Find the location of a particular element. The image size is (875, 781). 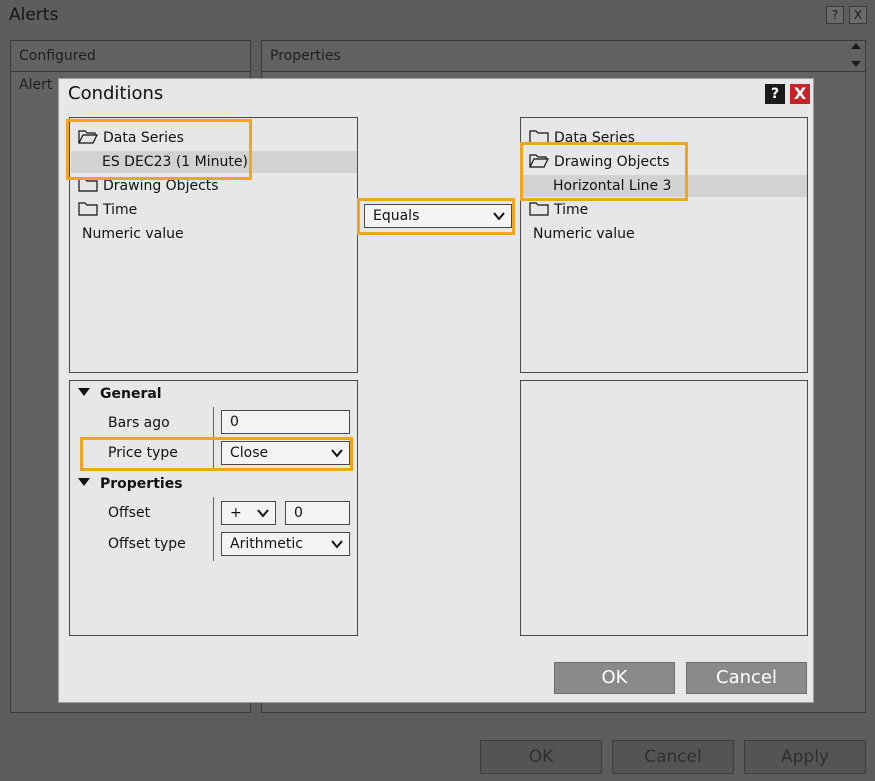

offset-type-select: Arithmetic is located at coordinates (285, 544).